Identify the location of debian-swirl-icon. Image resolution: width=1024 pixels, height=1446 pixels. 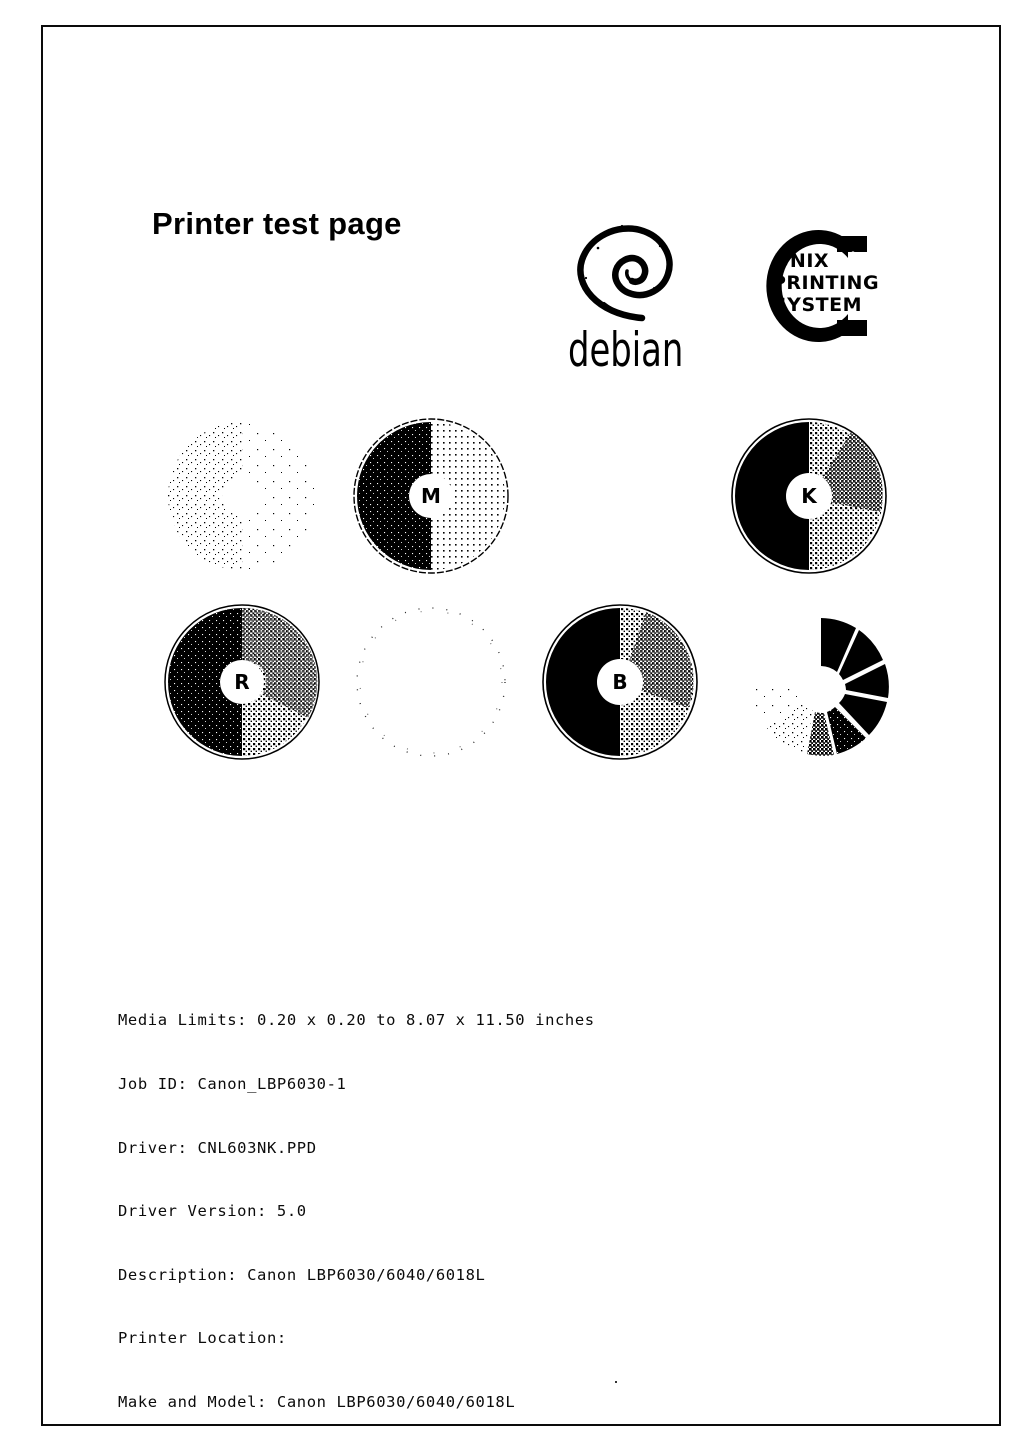
(625, 273).